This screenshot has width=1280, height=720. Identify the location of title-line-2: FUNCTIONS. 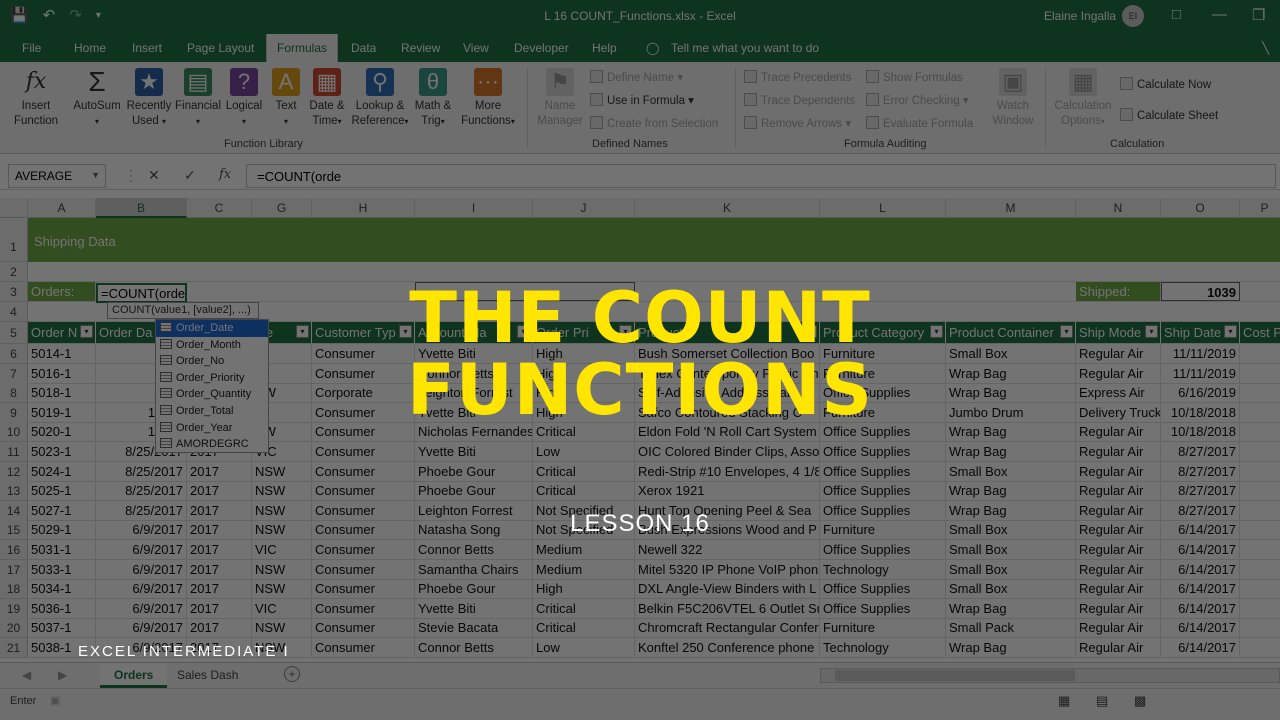
(640, 390).